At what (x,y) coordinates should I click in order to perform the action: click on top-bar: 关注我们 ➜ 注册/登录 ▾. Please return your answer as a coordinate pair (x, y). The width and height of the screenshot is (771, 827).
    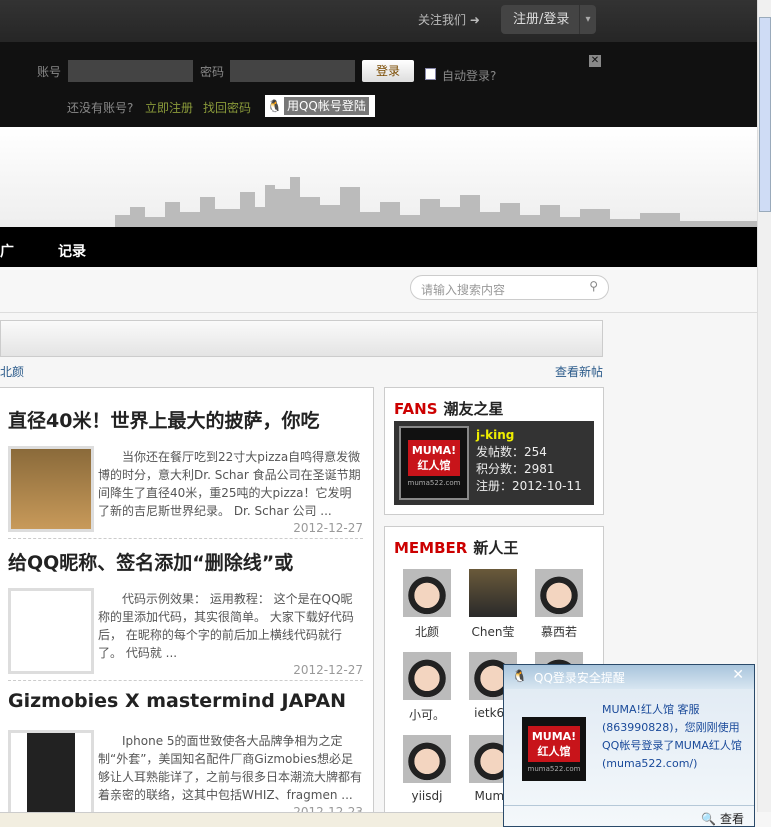
    Looking at the image, I should click on (378, 21).